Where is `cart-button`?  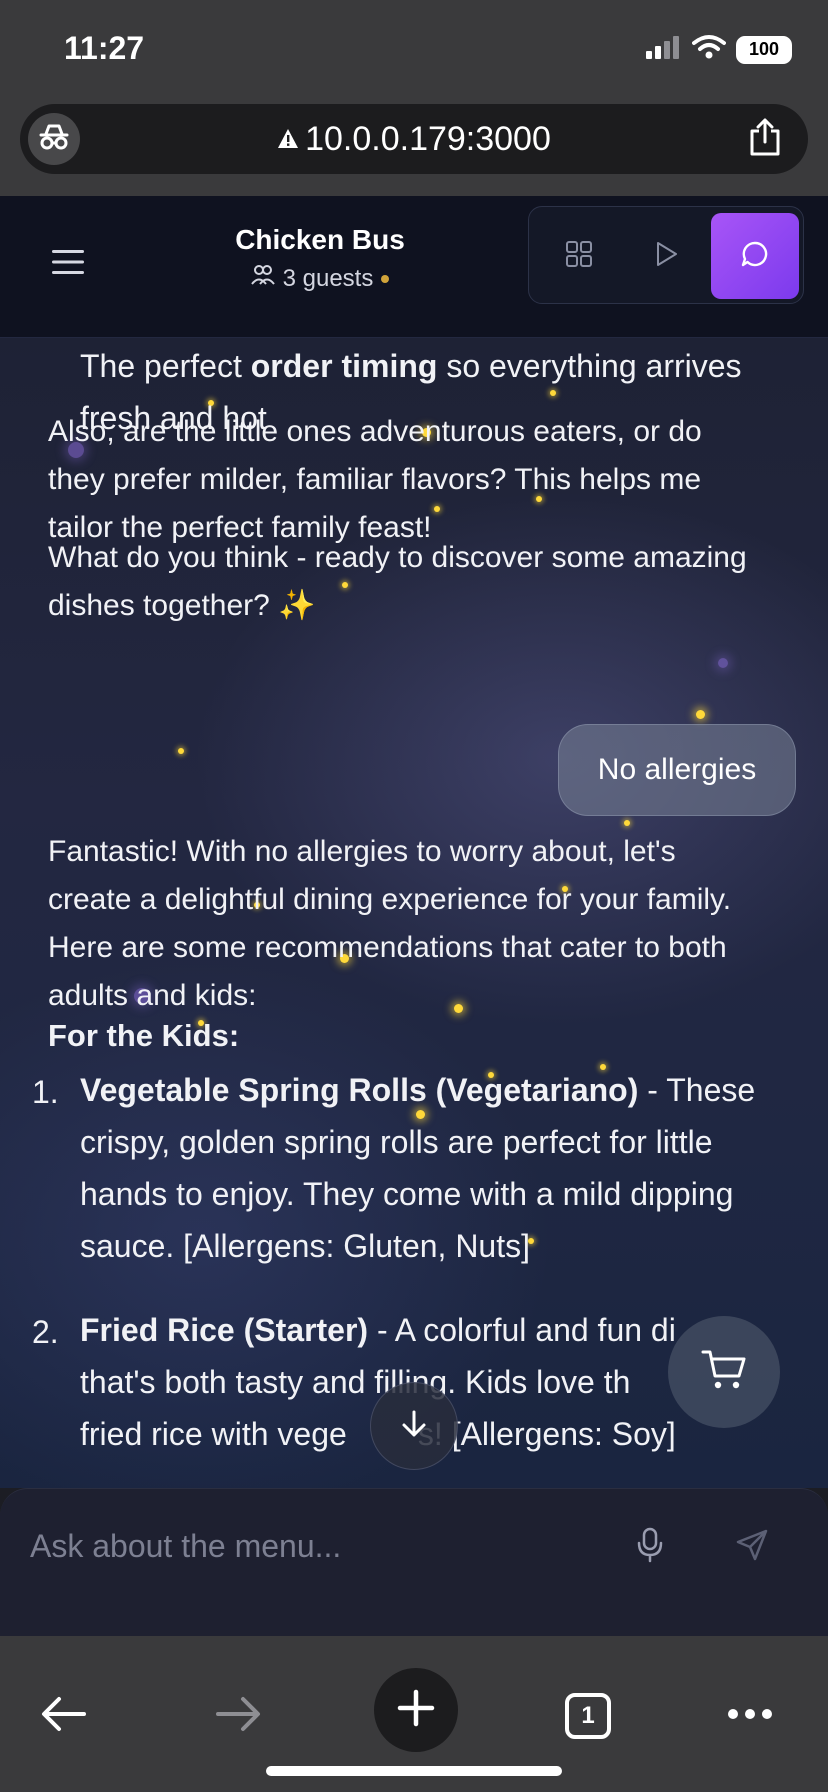
cart-button is located at coordinates (724, 1372).